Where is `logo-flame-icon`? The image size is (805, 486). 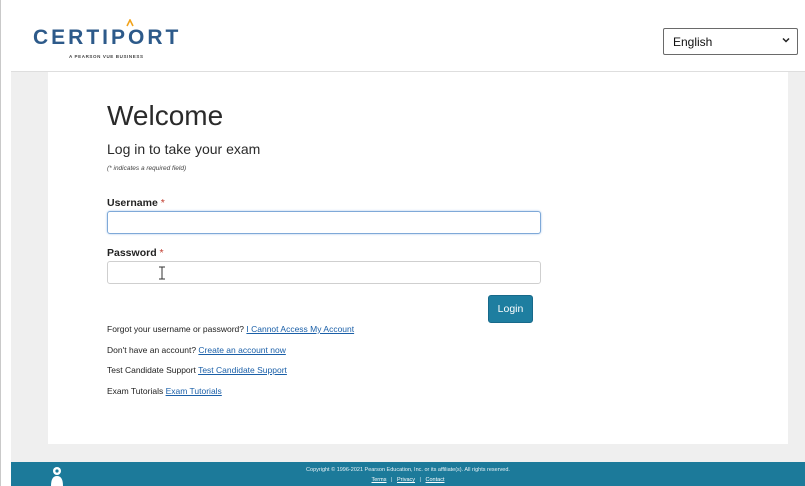
logo-flame-icon is located at coordinates (130, 23).